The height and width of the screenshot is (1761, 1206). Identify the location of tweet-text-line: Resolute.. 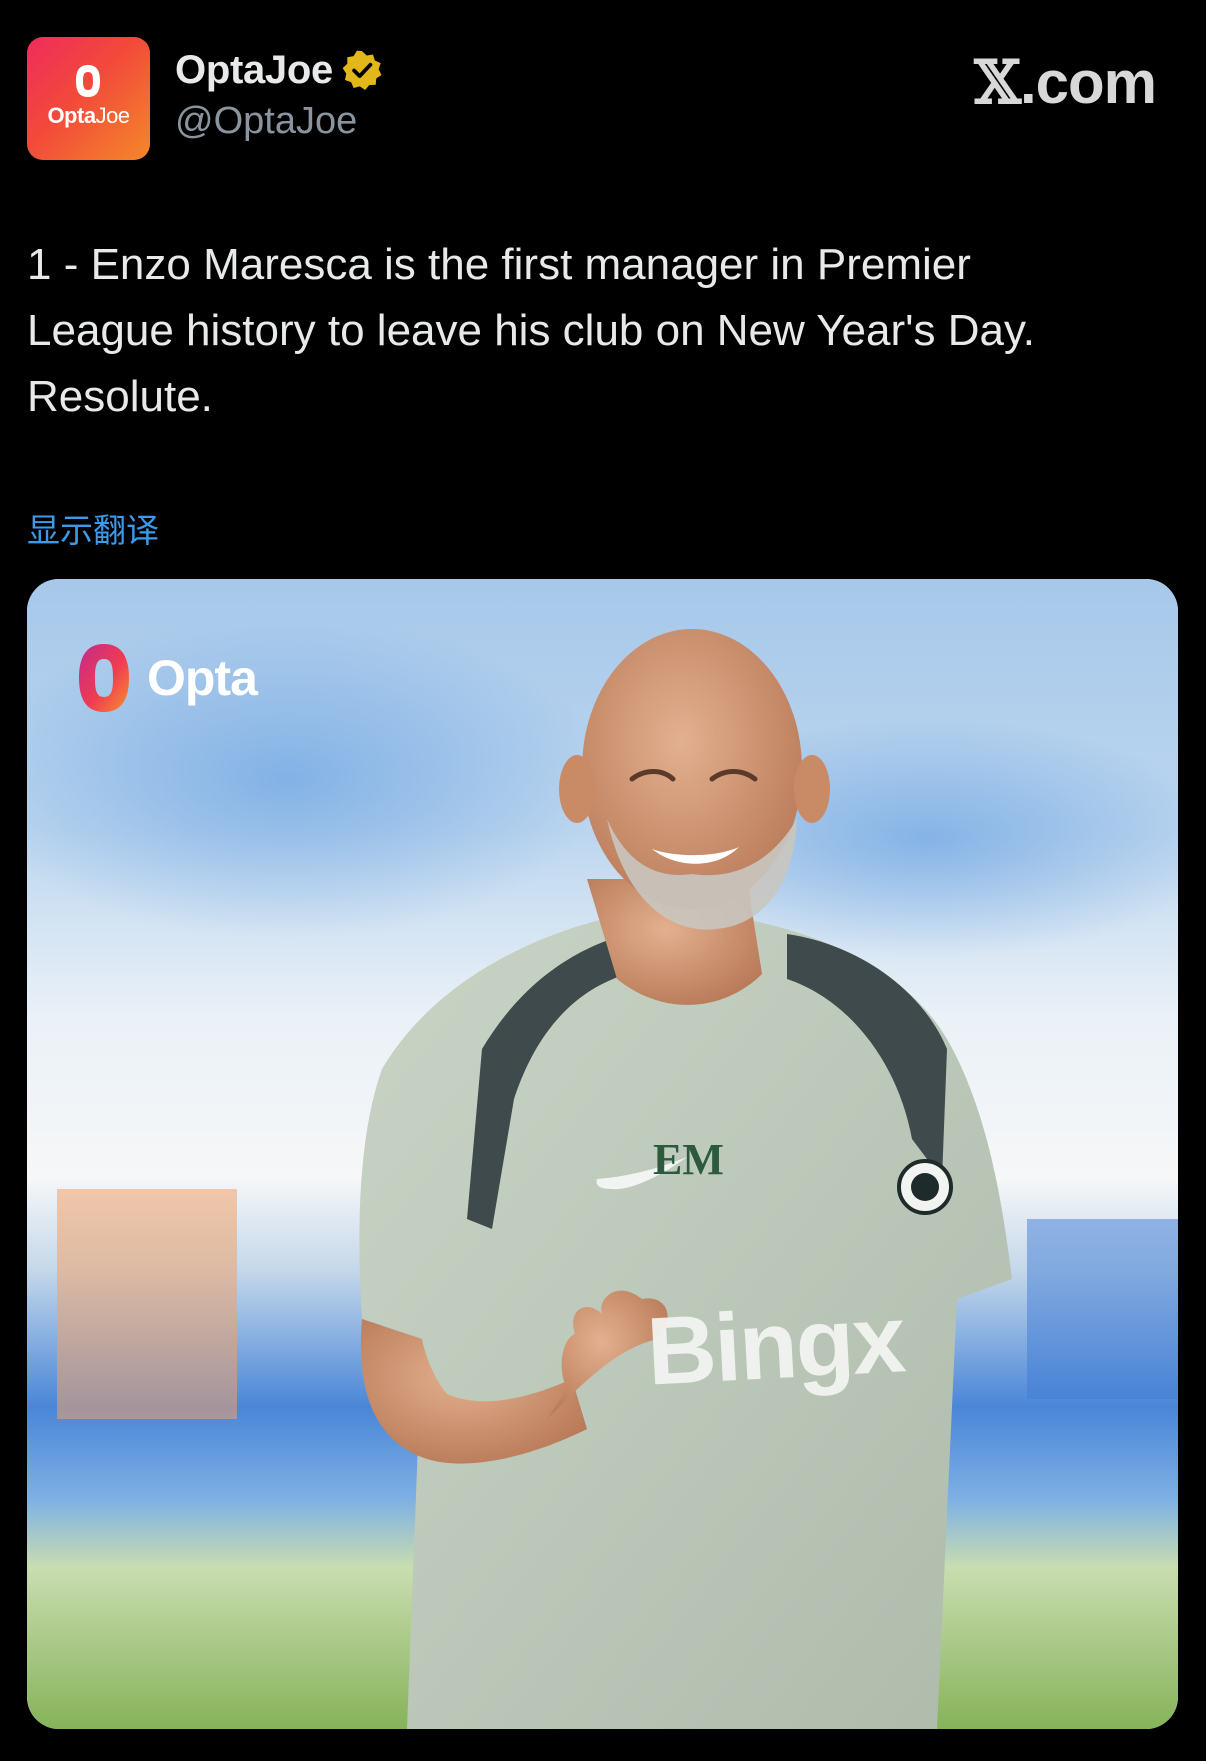
(120, 396).